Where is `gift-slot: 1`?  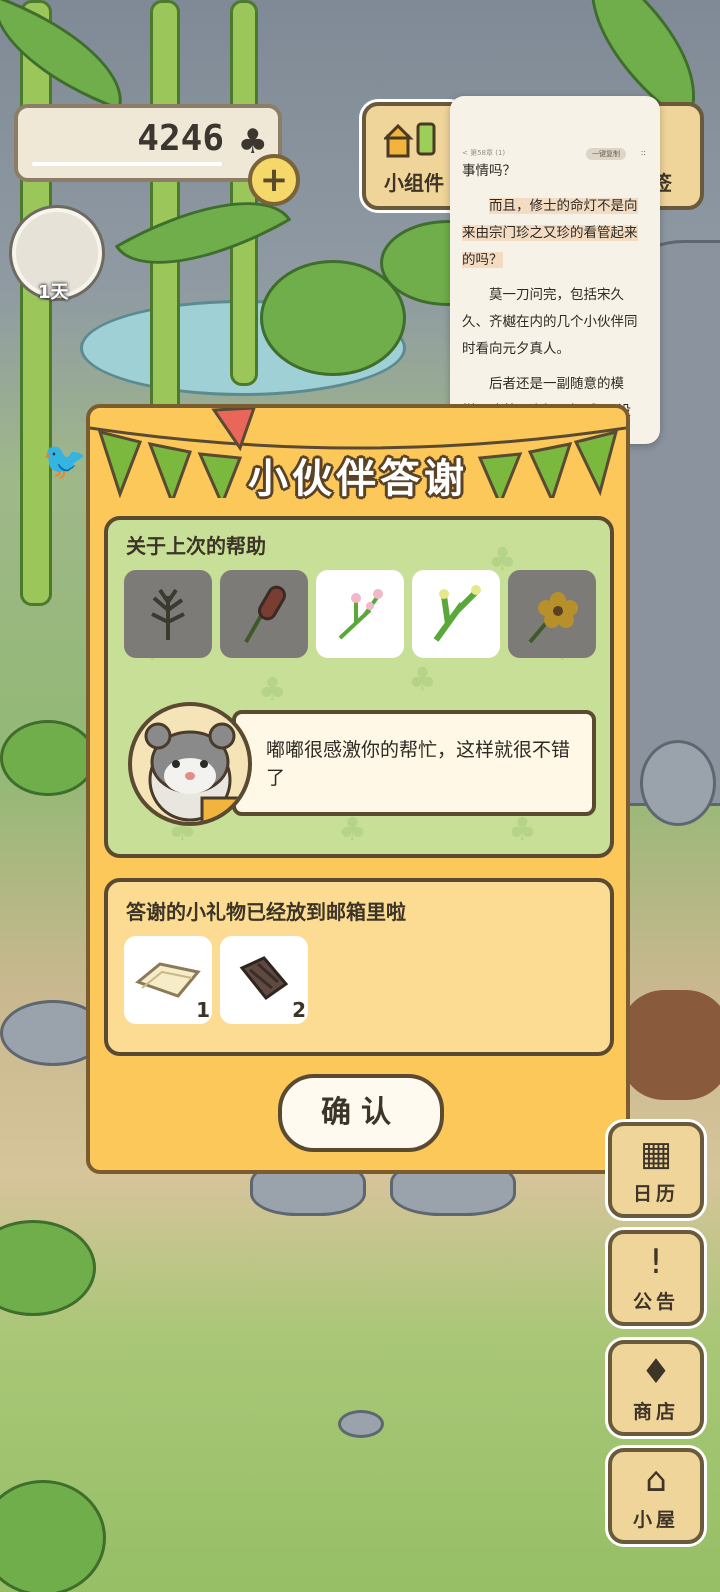 gift-slot: 1 is located at coordinates (168, 980).